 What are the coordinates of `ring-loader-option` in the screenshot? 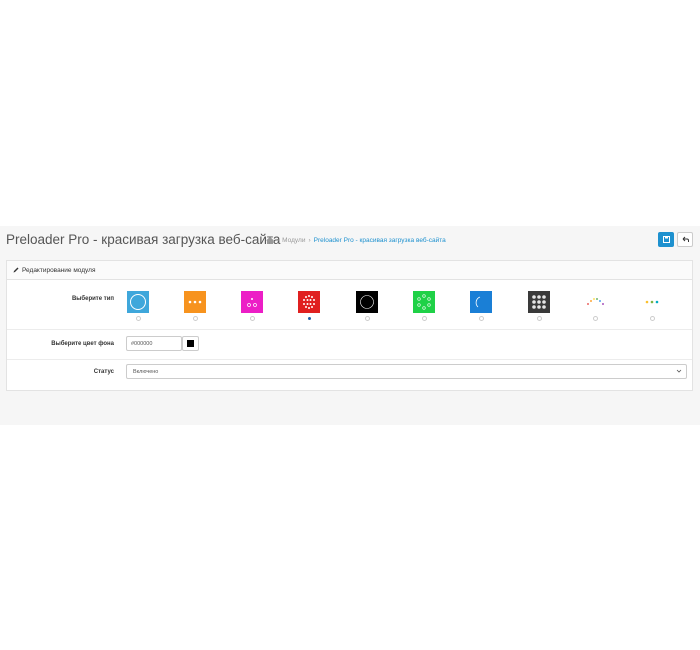 It's located at (138, 302).